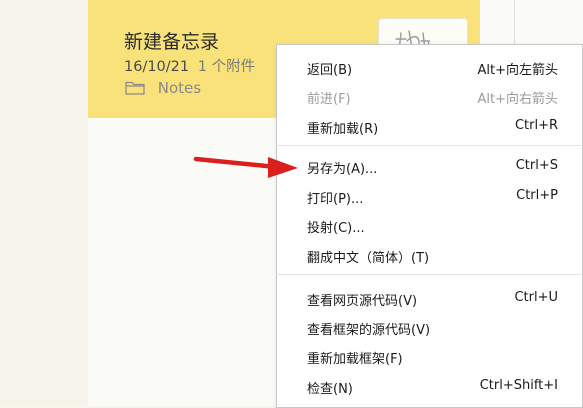  What do you see at coordinates (429, 67) in the screenshot?
I see `menu-item-back: 返回(B) Alt+向左箭头` at bounding box center [429, 67].